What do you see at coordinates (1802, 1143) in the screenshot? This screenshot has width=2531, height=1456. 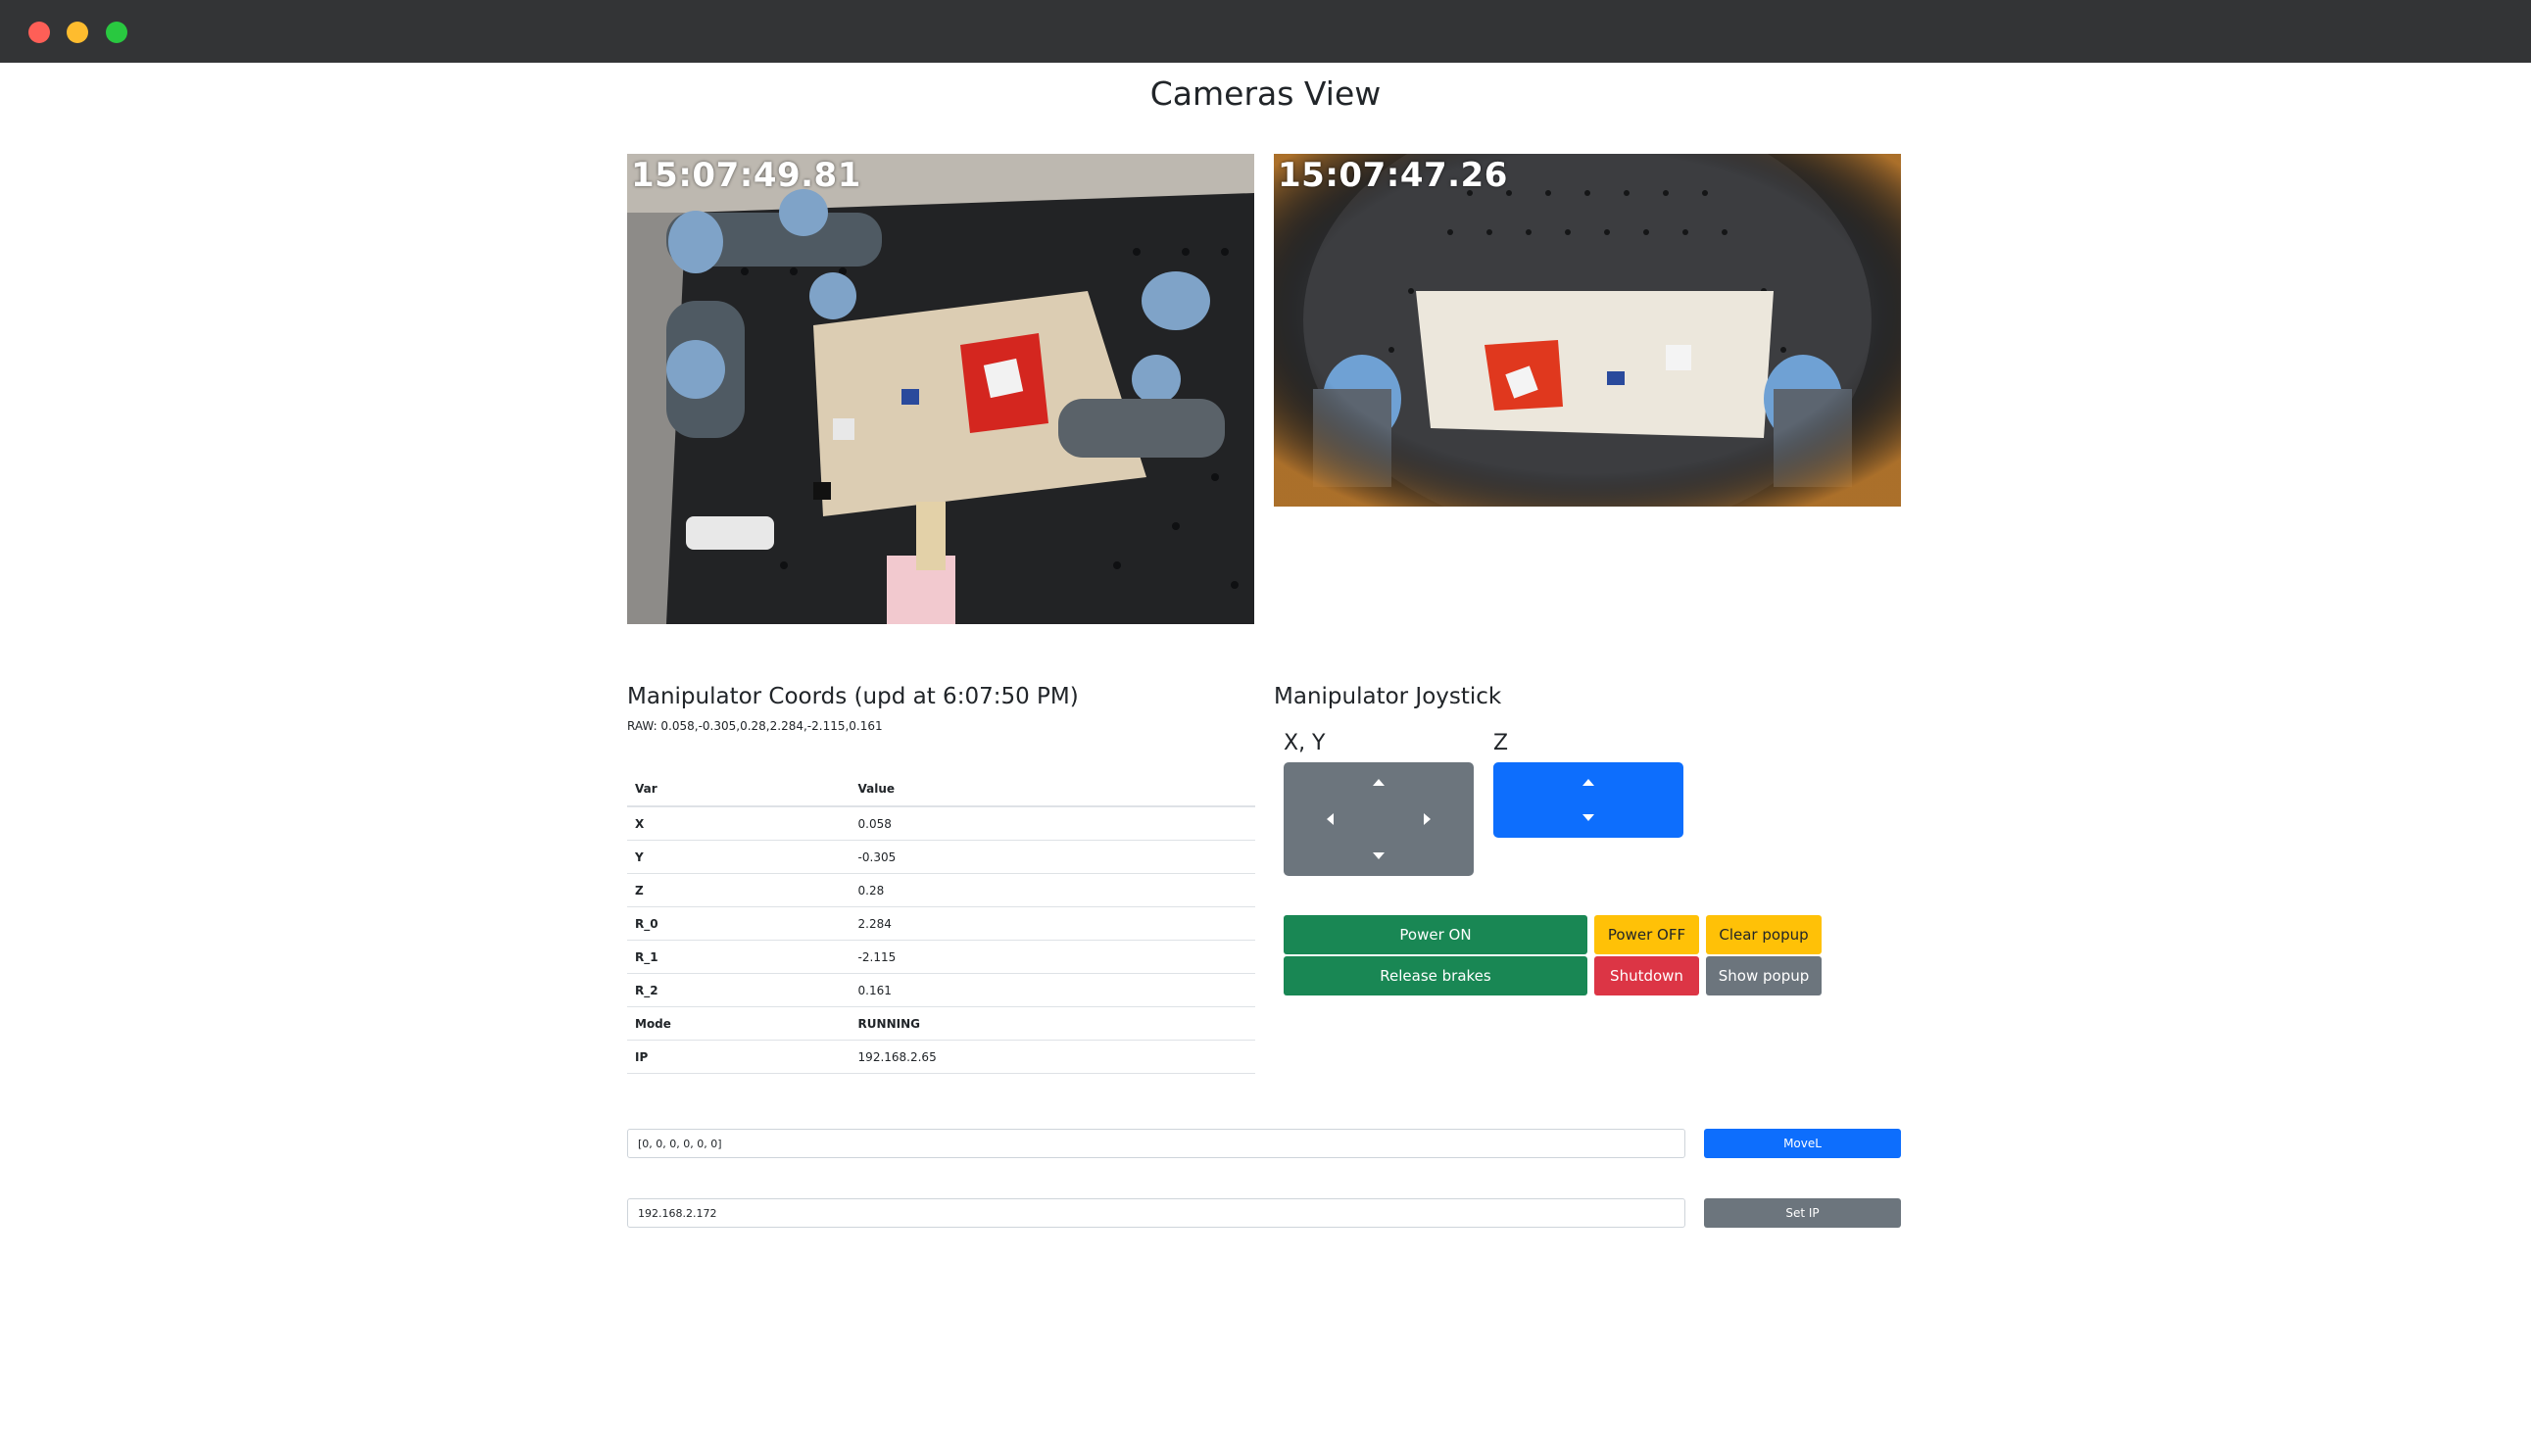 I see `movel-button: MoveL` at bounding box center [1802, 1143].